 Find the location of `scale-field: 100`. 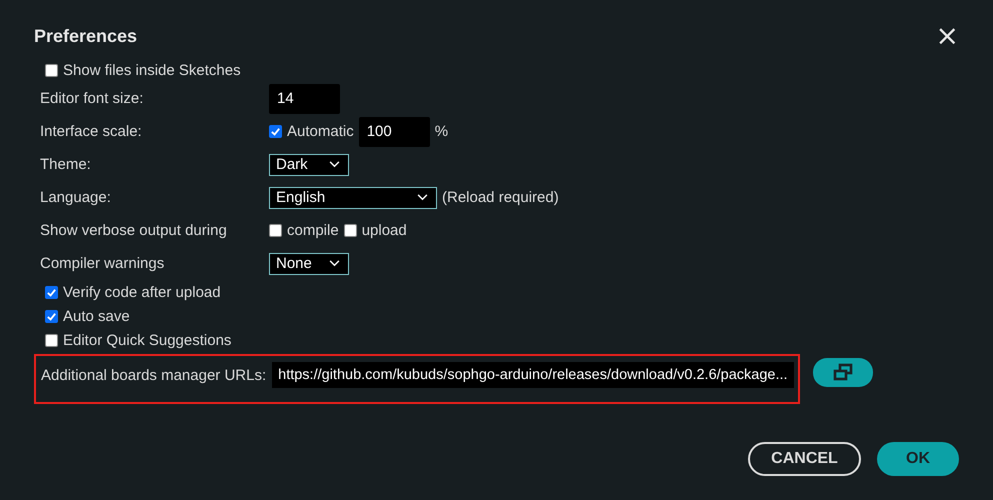

scale-field: 100 is located at coordinates (394, 131).